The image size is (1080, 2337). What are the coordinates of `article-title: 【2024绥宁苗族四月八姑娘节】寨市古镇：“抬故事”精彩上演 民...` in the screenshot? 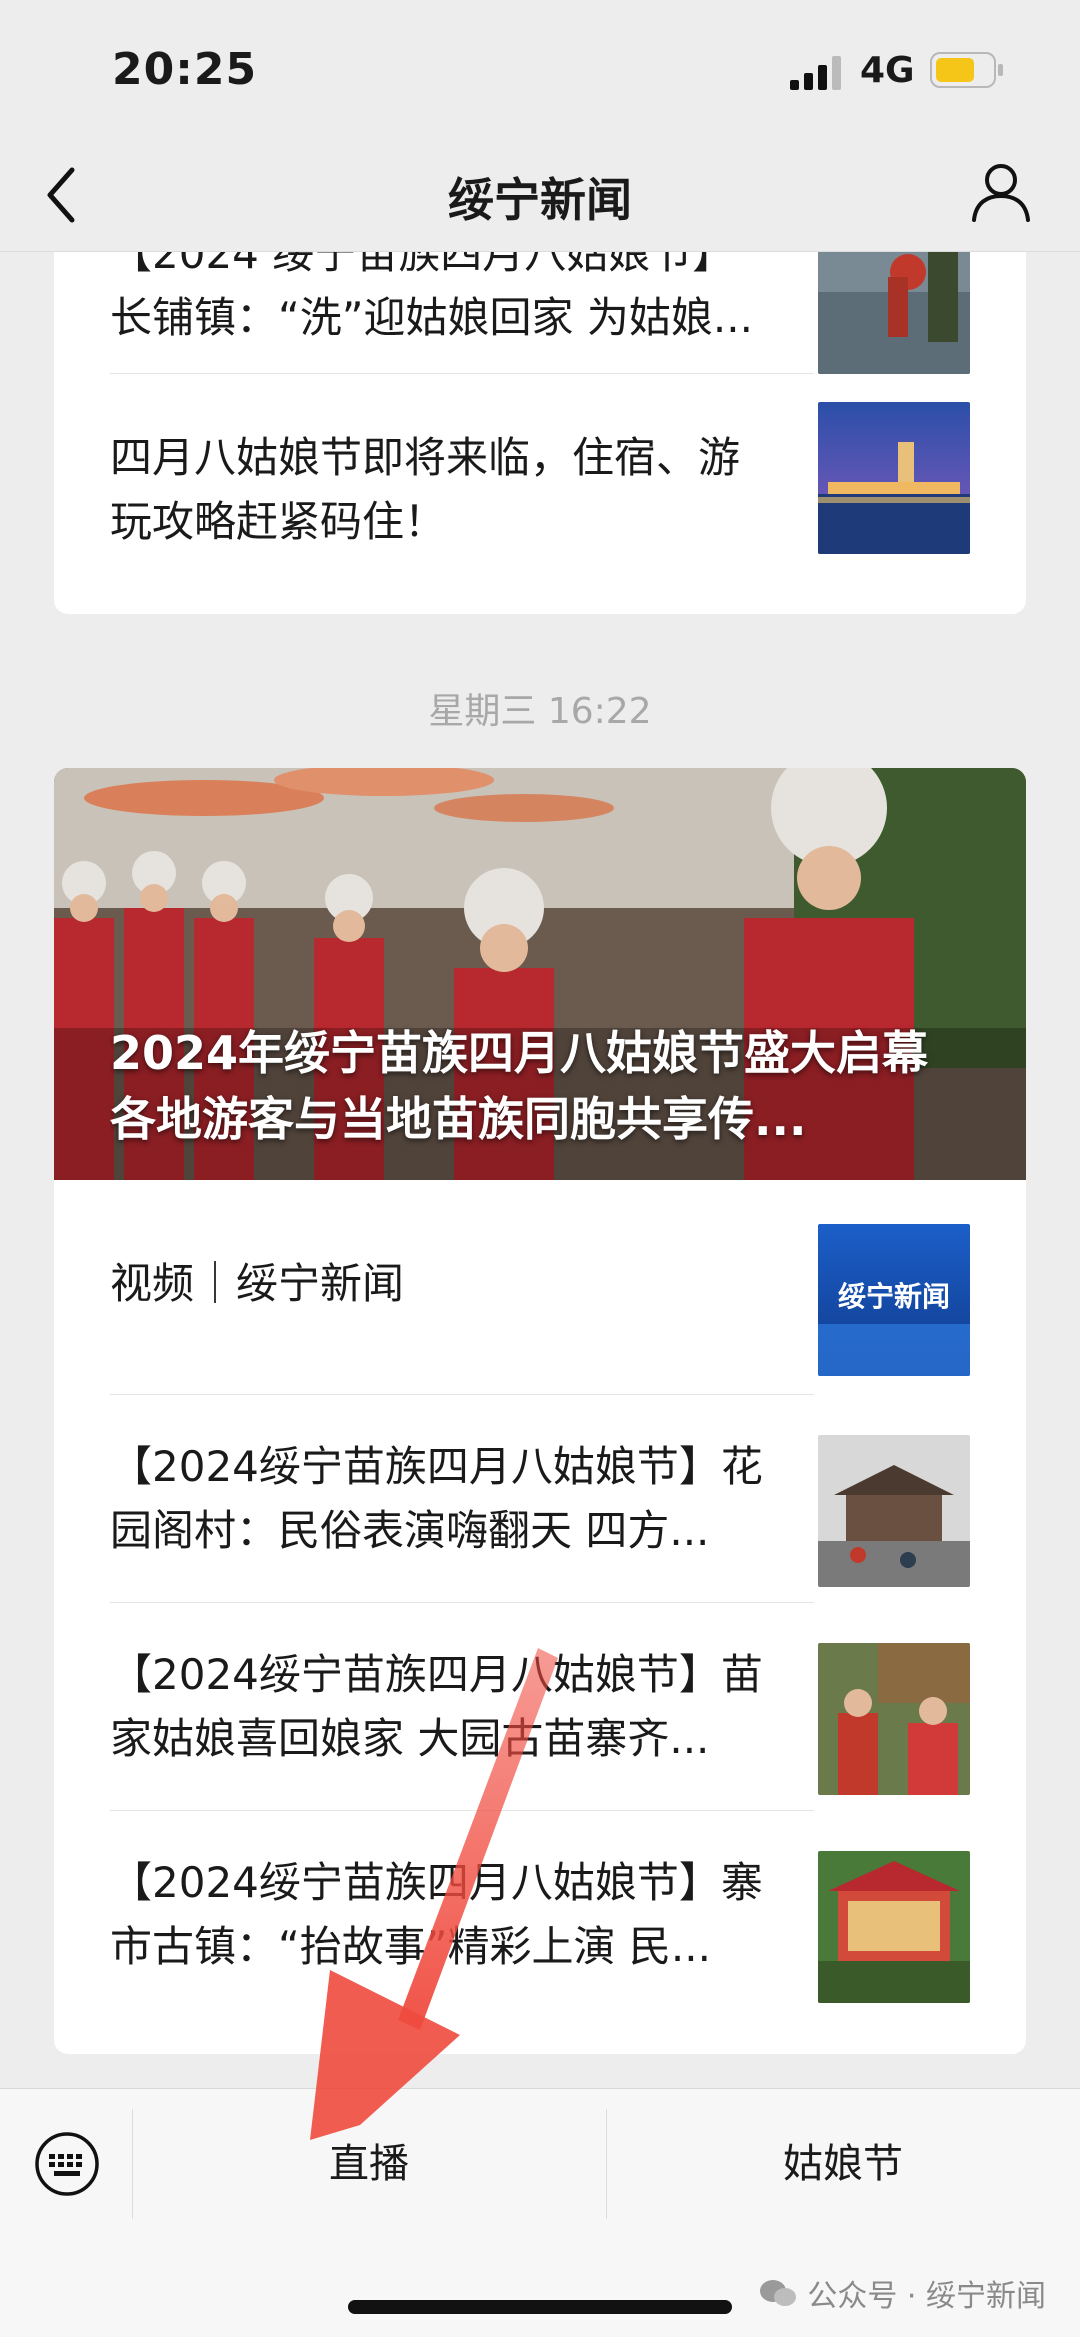 It's located at (436, 1914).